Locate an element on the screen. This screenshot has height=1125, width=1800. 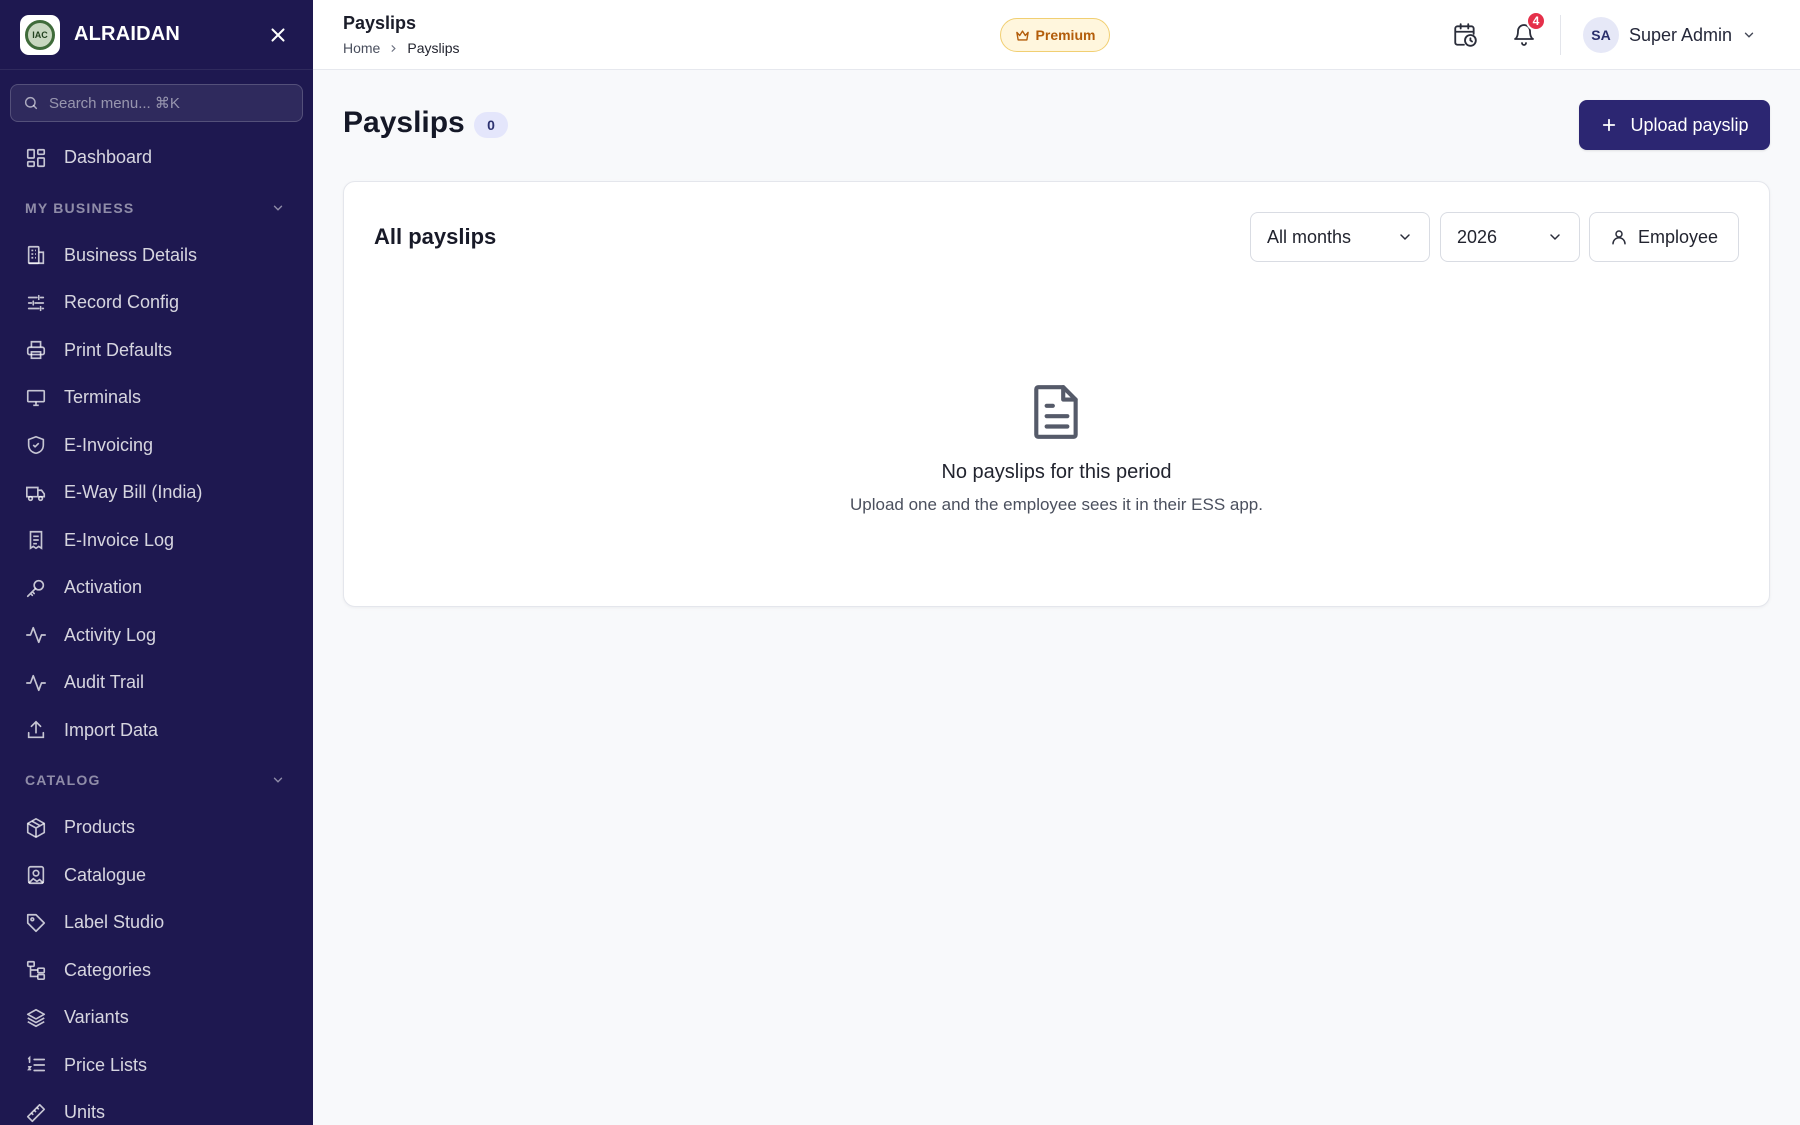
building-icon is located at coordinates (36, 255).